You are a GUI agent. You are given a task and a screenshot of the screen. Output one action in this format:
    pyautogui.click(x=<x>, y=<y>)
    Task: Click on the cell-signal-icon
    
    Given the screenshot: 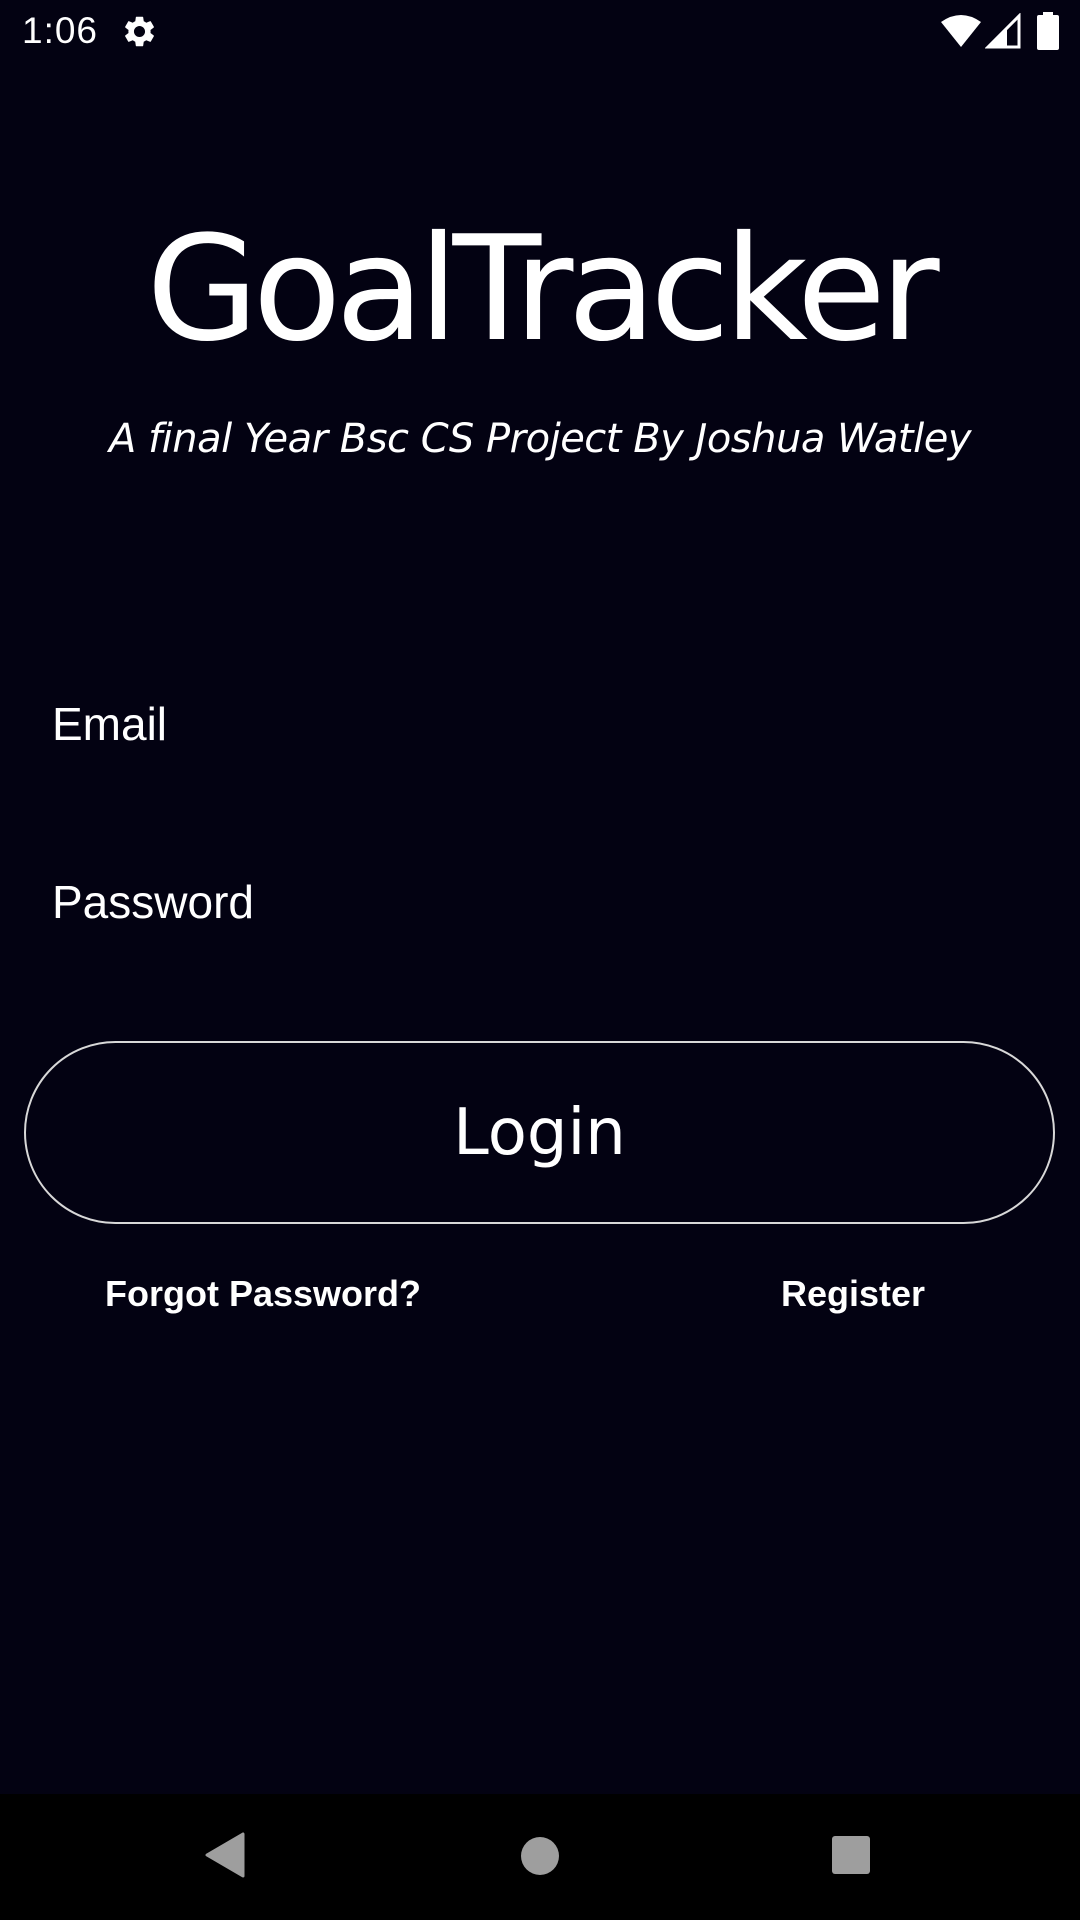 What is the action you would take?
    pyautogui.click(x=1003, y=31)
    